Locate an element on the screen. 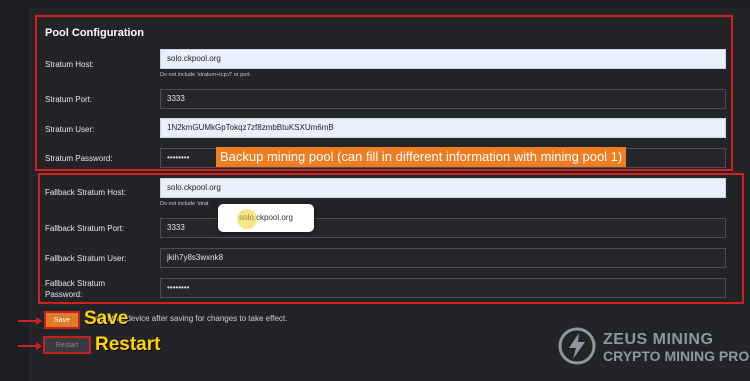  stratum-user-input: 1N2kmGUMkGpTokqz7zf8zmbBtuKSXUm6mB is located at coordinates (443, 128).